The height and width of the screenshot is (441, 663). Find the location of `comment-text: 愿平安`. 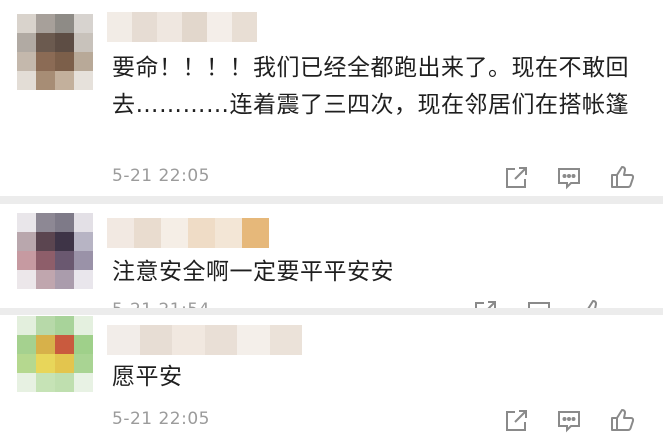

comment-text: 愿平安 is located at coordinates (147, 377).